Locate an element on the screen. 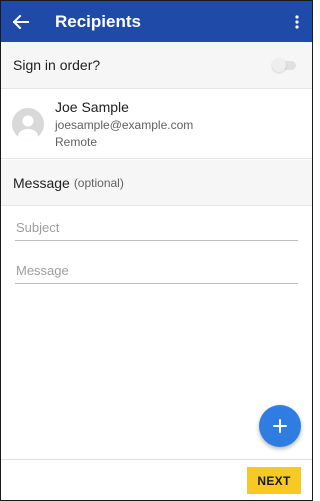  recipient-email: joesample@example.com is located at coordinates (124, 124).